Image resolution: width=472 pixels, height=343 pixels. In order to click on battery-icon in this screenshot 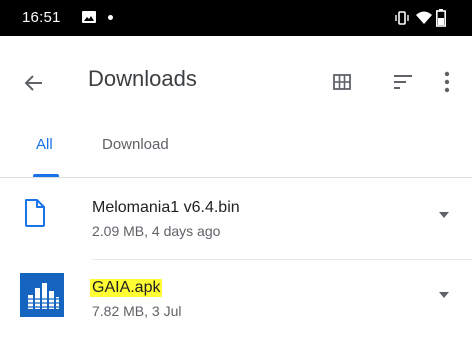, I will do `click(441, 18)`.